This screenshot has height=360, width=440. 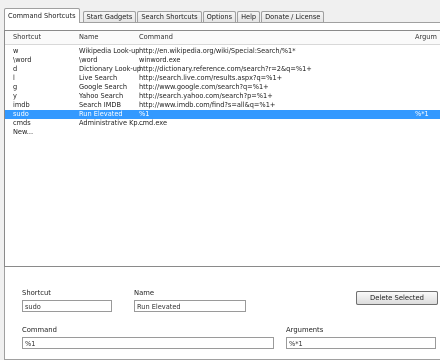 What do you see at coordinates (21, 114) in the screenshot?
I see `row-shortcut: sudo` at bounding box center [21, 114].